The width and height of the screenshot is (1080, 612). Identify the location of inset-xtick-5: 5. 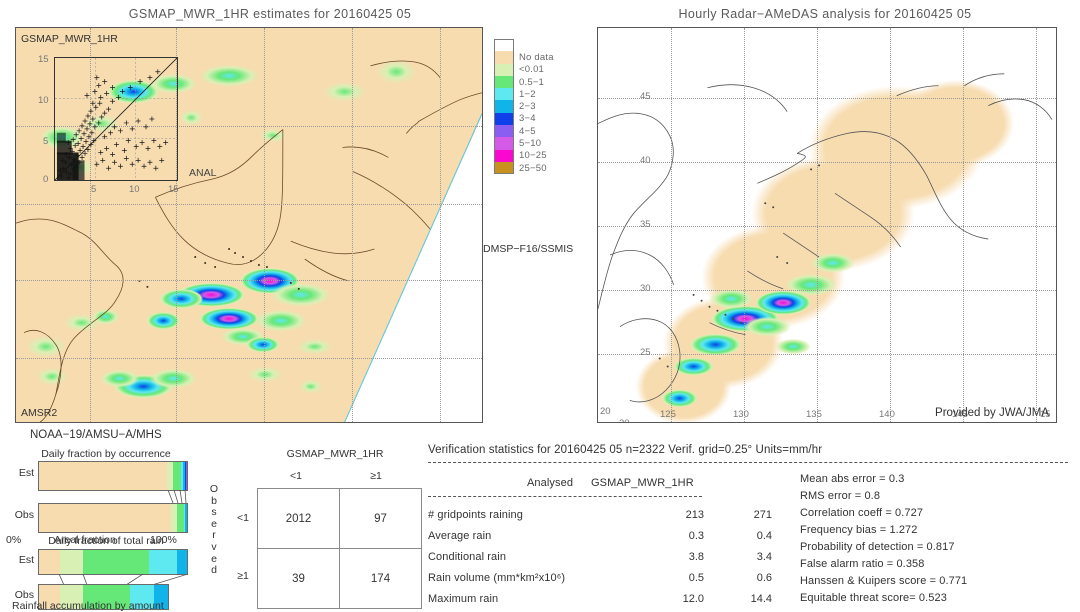
(94, 189).